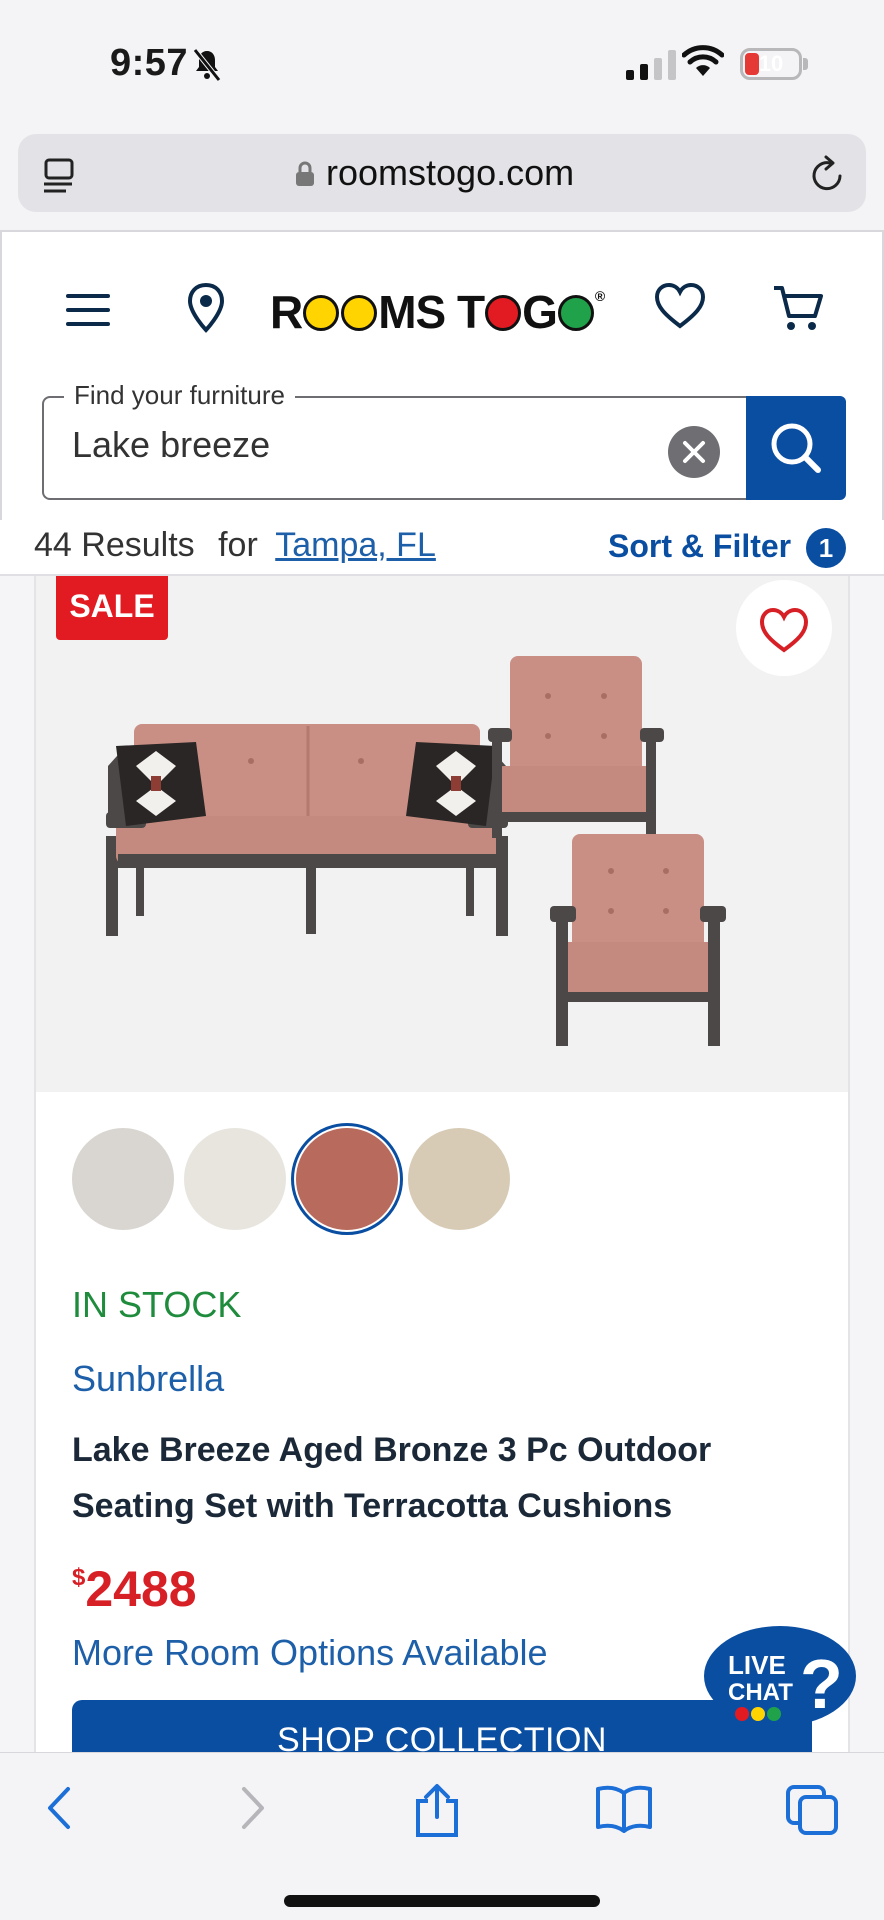  Describe the element at coordinates (540, 312) in the screenshot. I see `logo-text-g: G` at that location.